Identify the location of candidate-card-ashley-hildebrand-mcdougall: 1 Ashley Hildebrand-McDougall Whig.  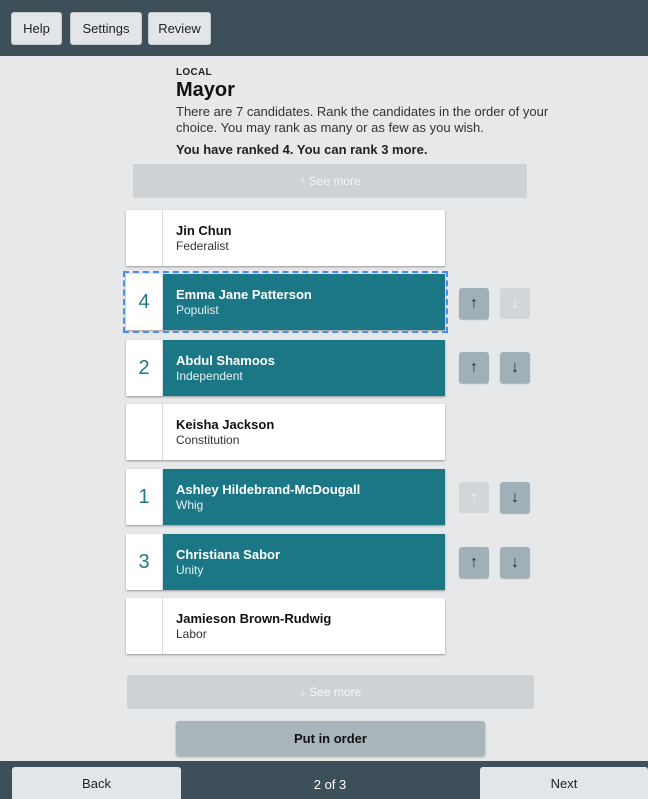
(285, 497).